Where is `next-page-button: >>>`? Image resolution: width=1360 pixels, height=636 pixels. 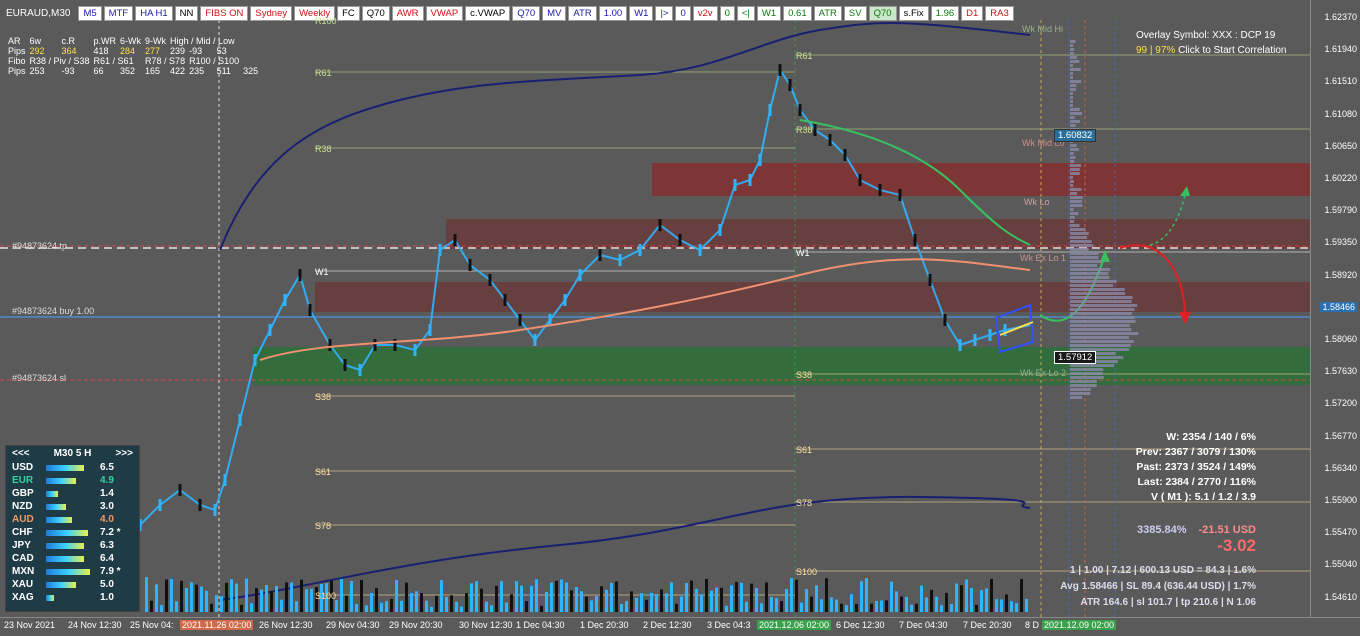 next-page-button: >>> is located at coordinates (124, 453).